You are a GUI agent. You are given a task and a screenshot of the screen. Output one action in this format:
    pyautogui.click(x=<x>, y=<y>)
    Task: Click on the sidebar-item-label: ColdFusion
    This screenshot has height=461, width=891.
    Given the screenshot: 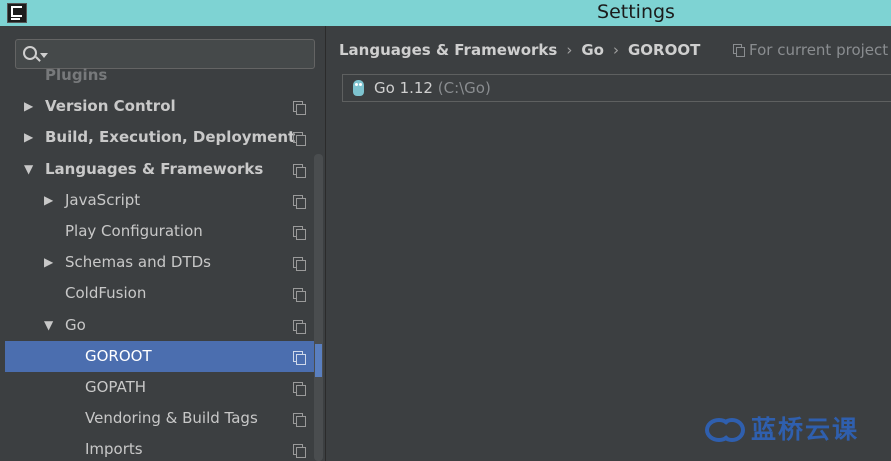 What is the action you would take?
    pyautogui.click(x=106, y=293)
    